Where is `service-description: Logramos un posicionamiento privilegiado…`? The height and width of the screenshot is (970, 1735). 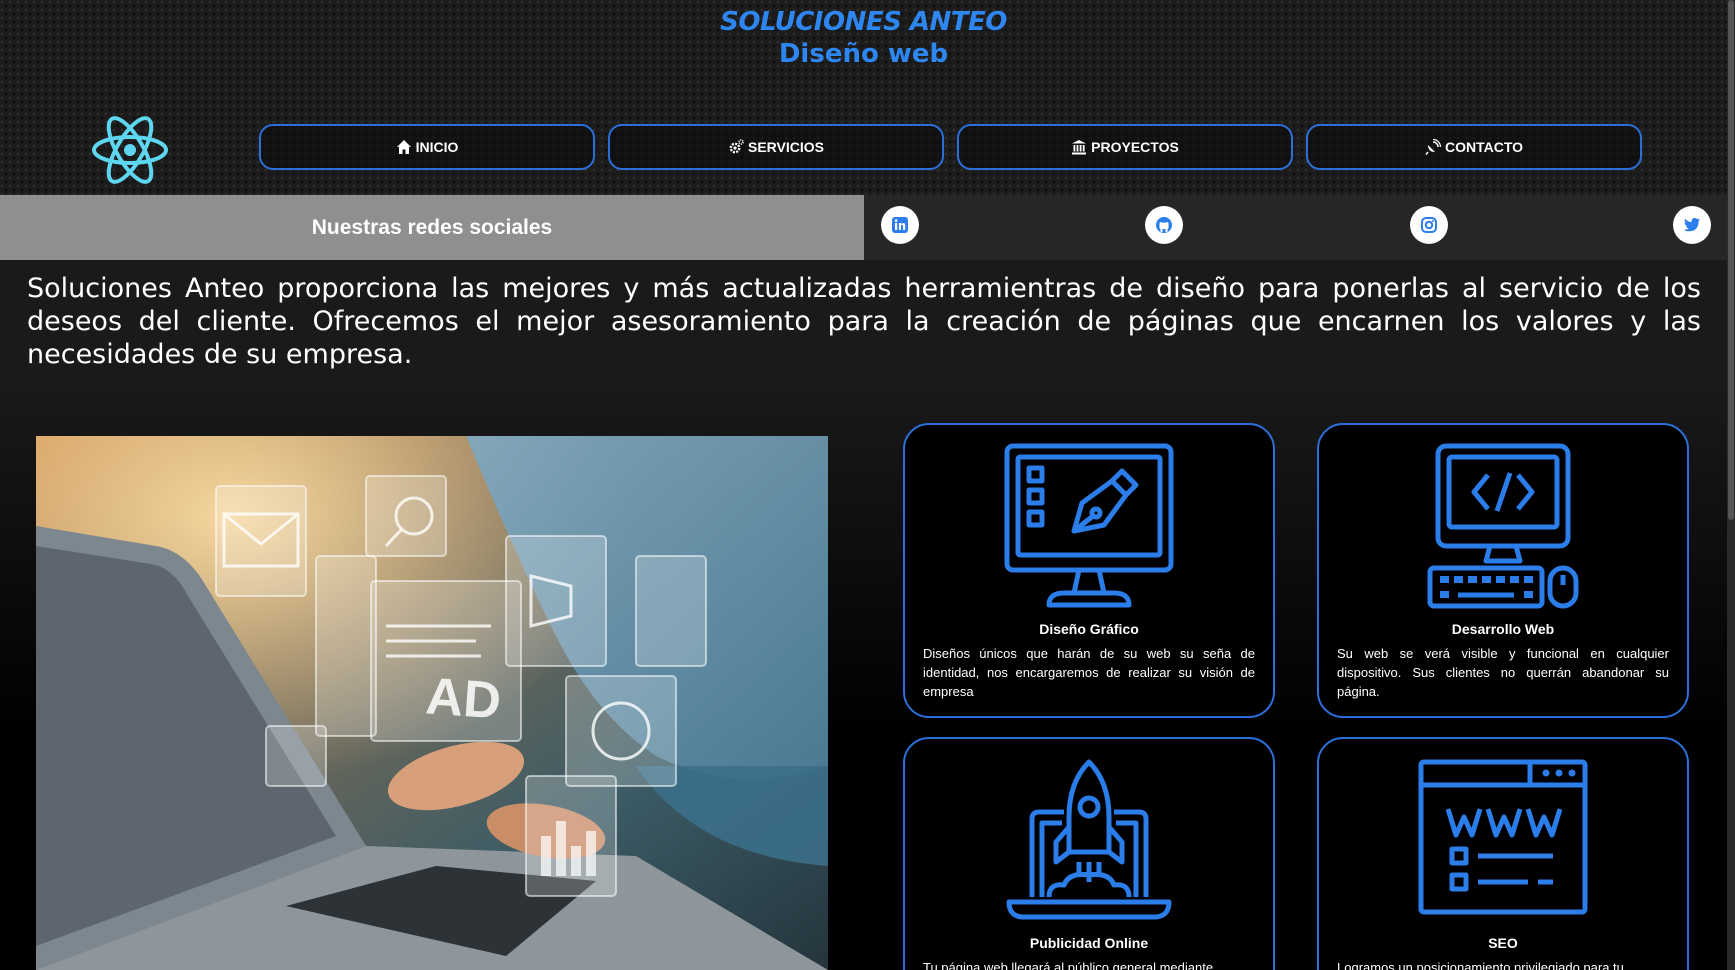 service-description: Logramos un posicionamiento privilegiado… is located at coordinates (1480, 965).